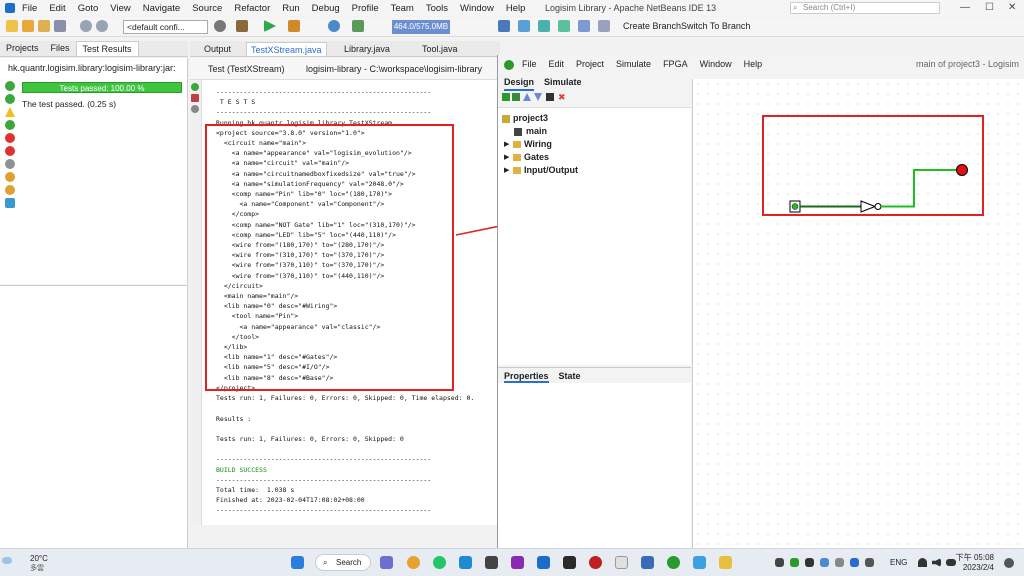  Describe the element at coordinates (898, 562) in the screenshot. I see `input-language: ENG` at that location.